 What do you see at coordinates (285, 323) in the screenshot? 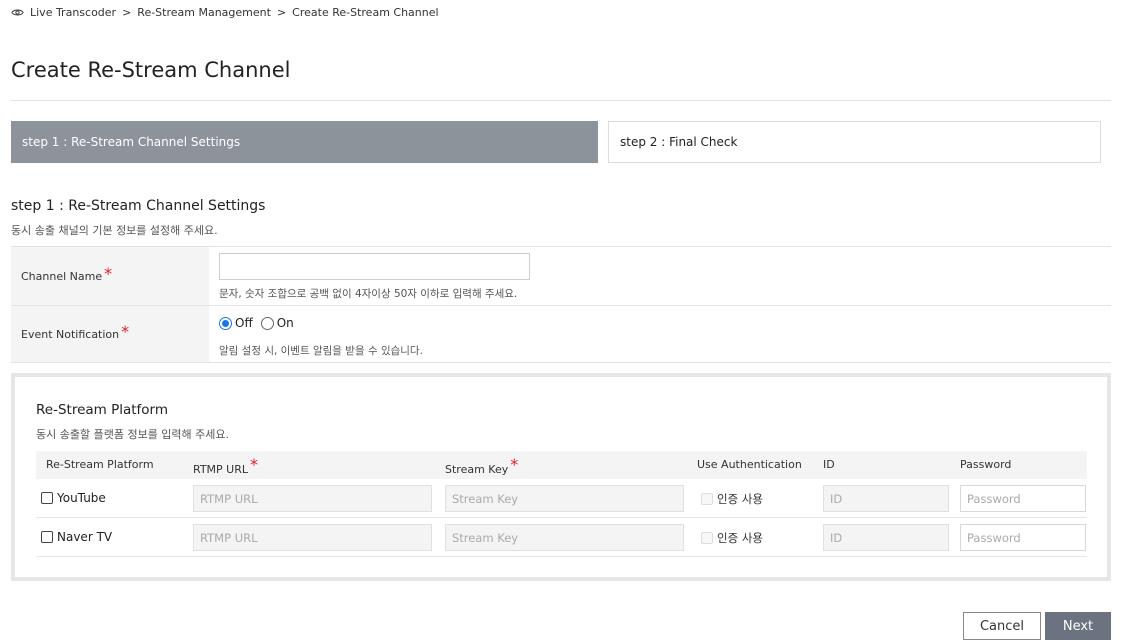
I see `radio-on-label: On` at bounding box center [285, 323].